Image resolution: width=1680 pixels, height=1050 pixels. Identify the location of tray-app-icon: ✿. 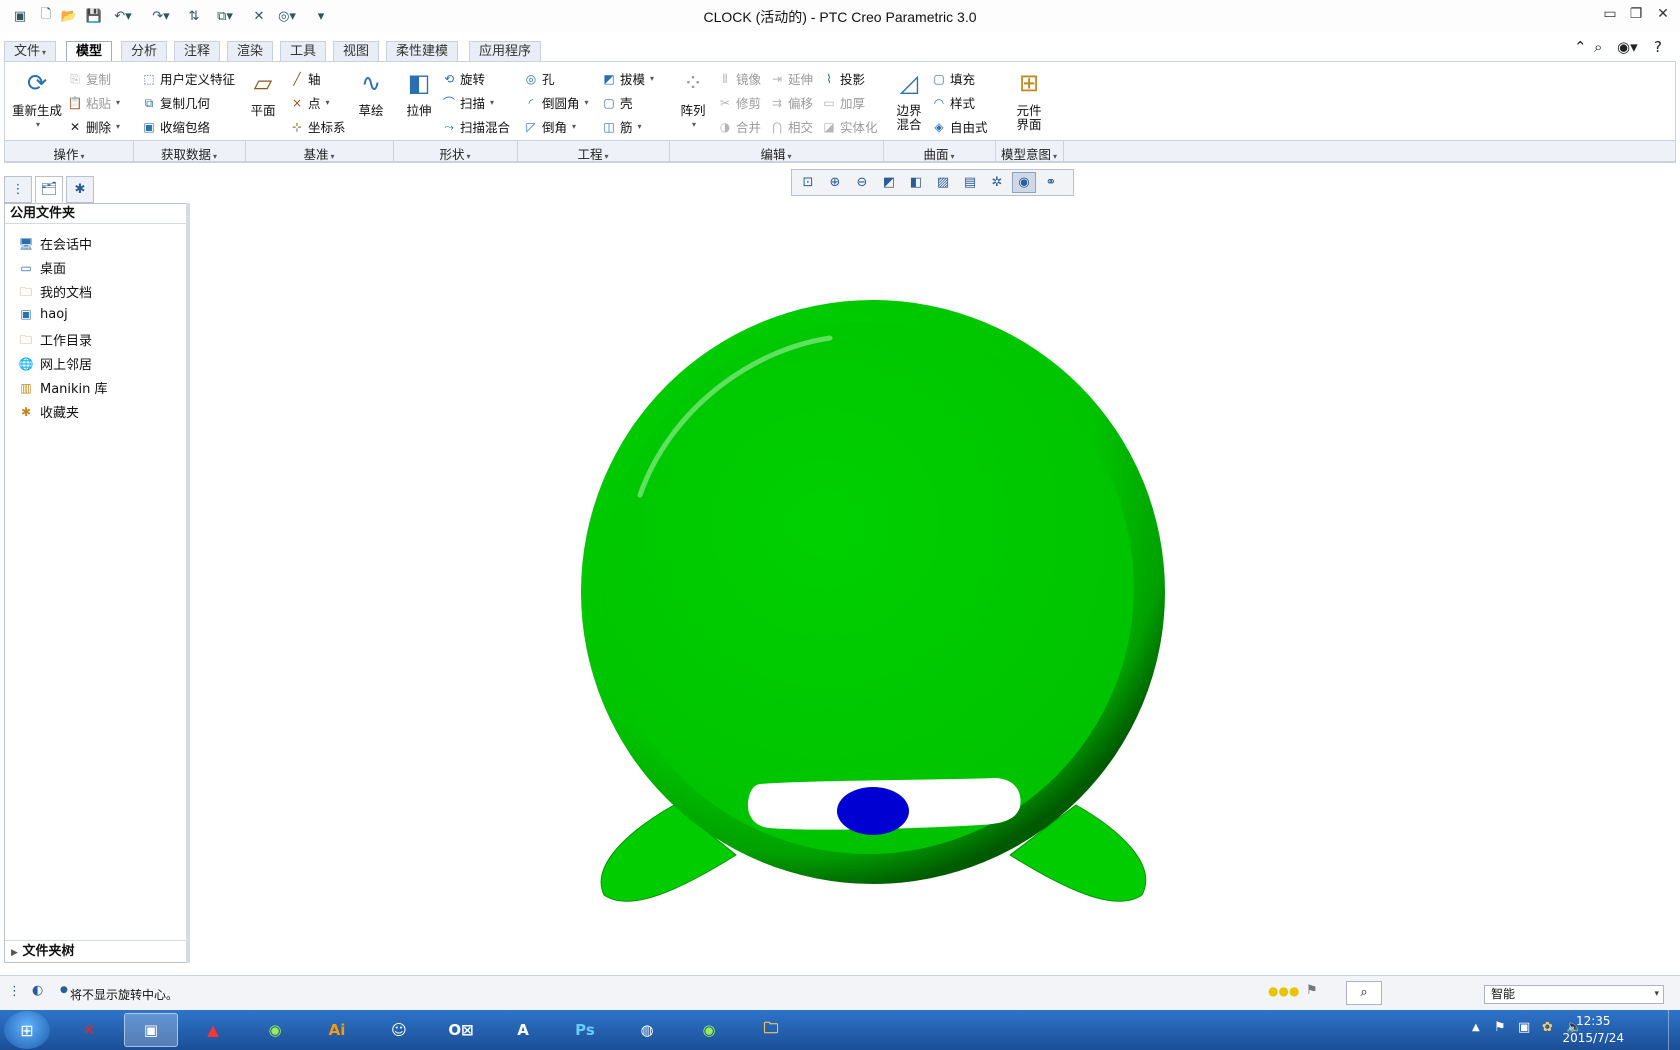
(1547, 1027).